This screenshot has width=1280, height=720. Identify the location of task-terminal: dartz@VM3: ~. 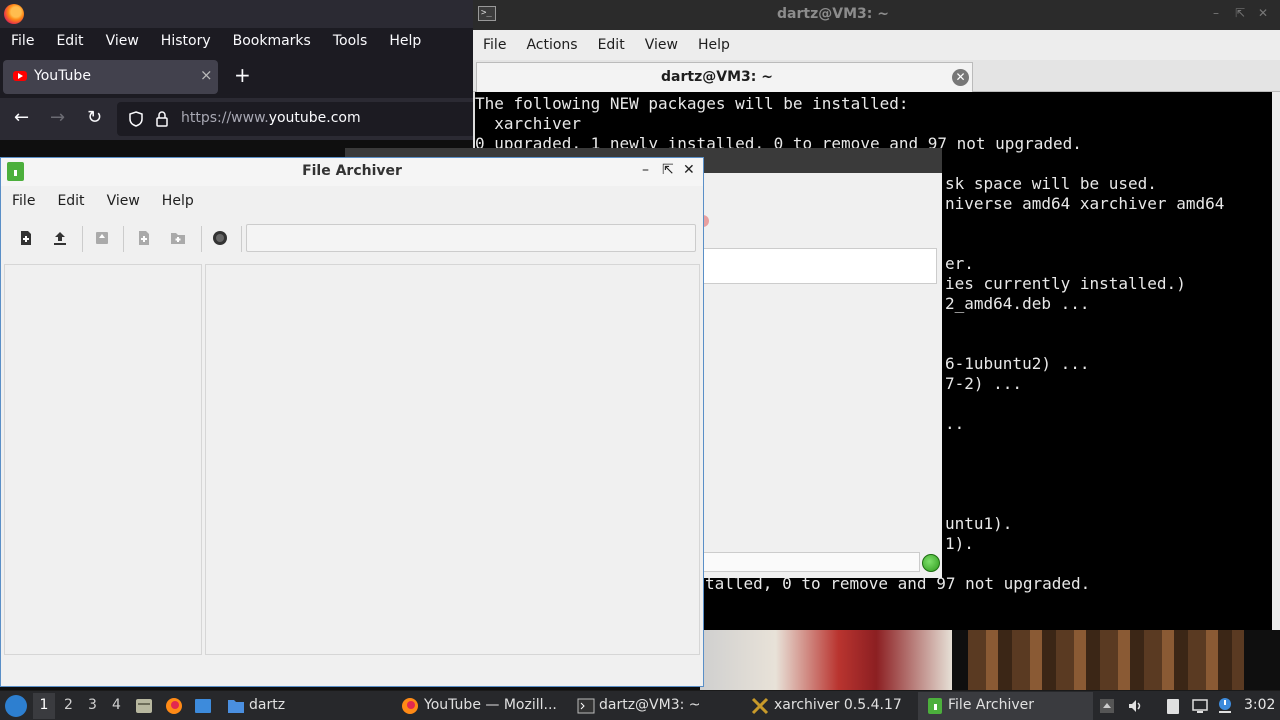
(650, 705).